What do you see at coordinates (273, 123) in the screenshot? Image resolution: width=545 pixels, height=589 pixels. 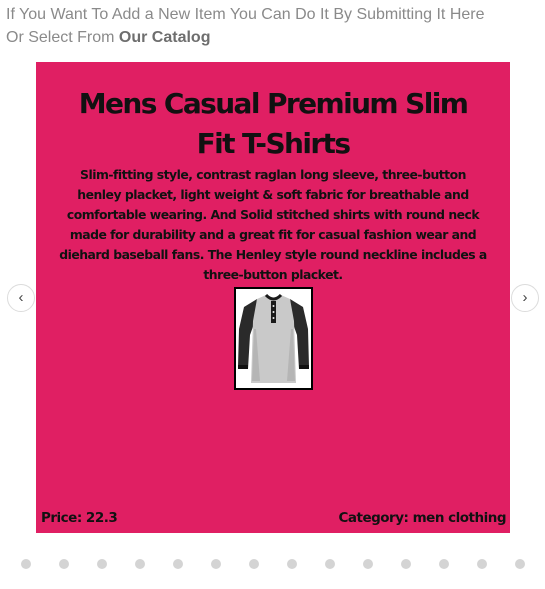 I see `product-title: Mens Casual Premium Slim Fit T-Shirts` at bounding box center [273, 123].